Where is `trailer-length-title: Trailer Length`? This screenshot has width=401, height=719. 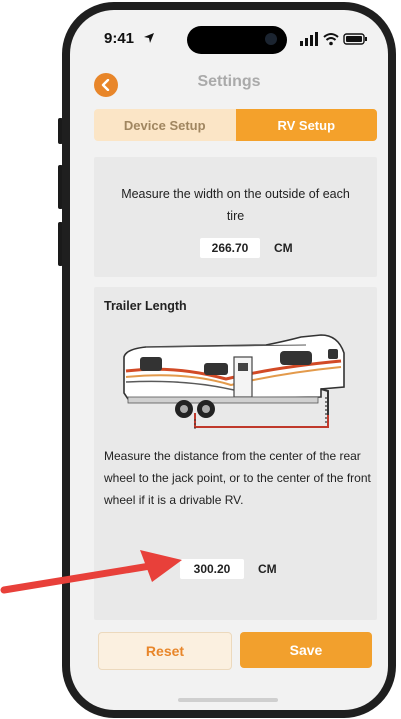
trailer-length-title: Trailer Length is located at coordinates (145, 306).